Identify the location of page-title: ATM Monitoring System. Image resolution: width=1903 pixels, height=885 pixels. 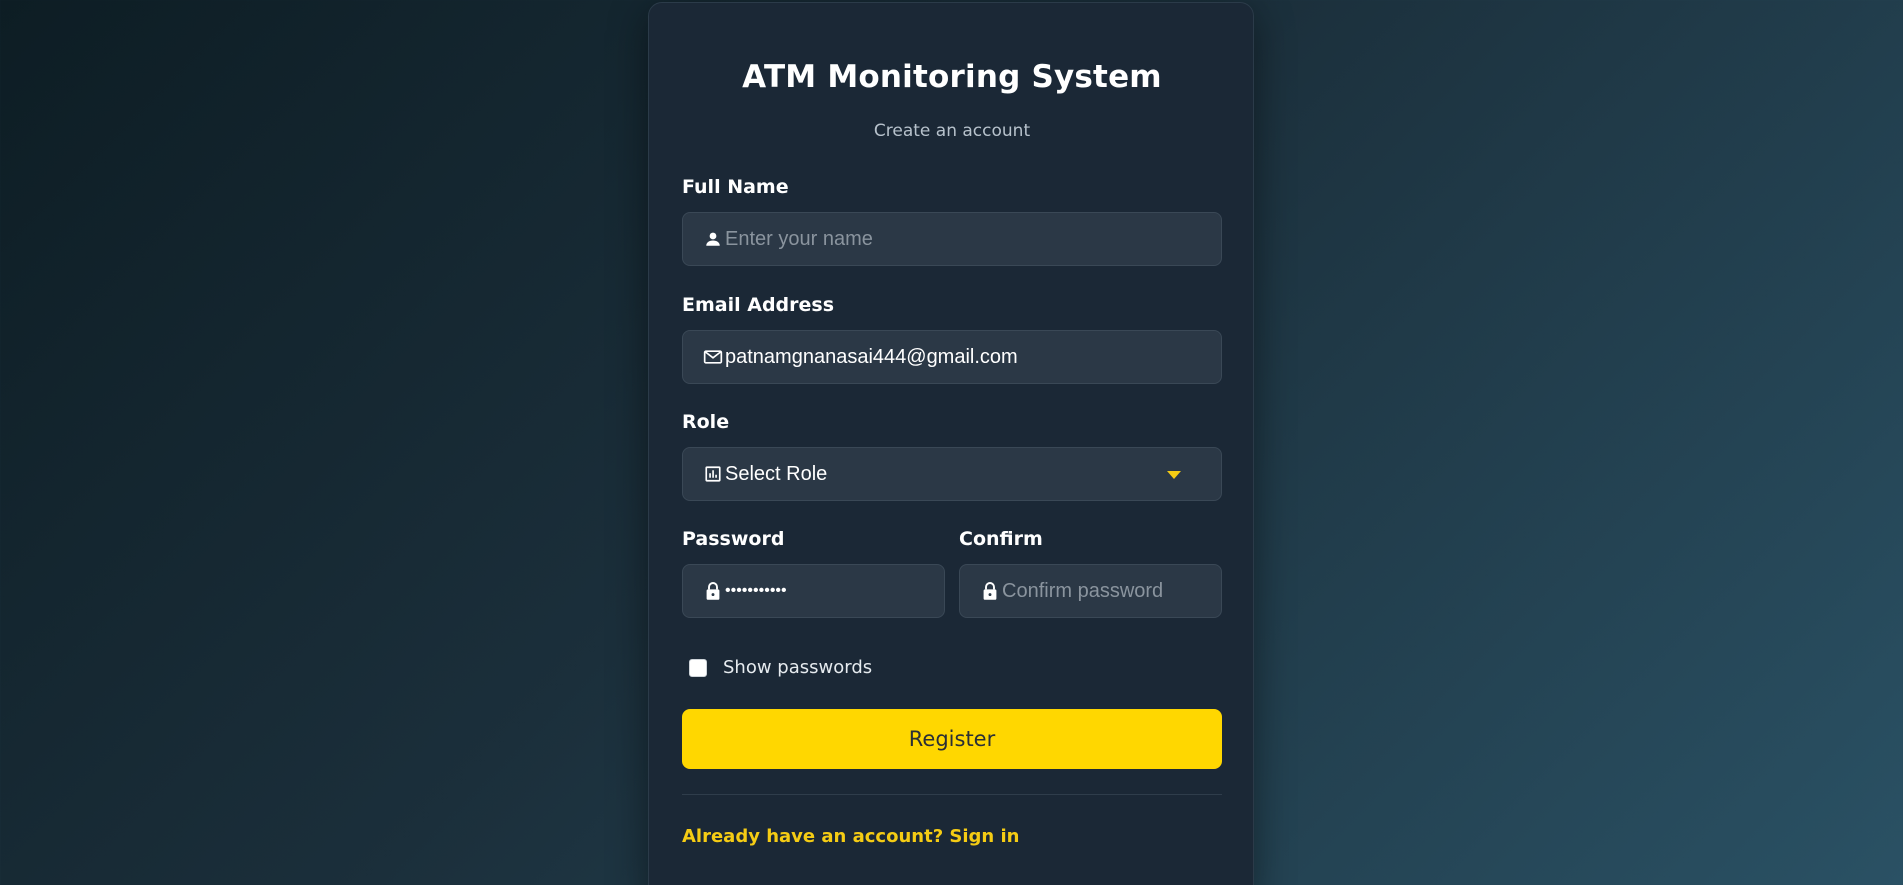
(952, 77).